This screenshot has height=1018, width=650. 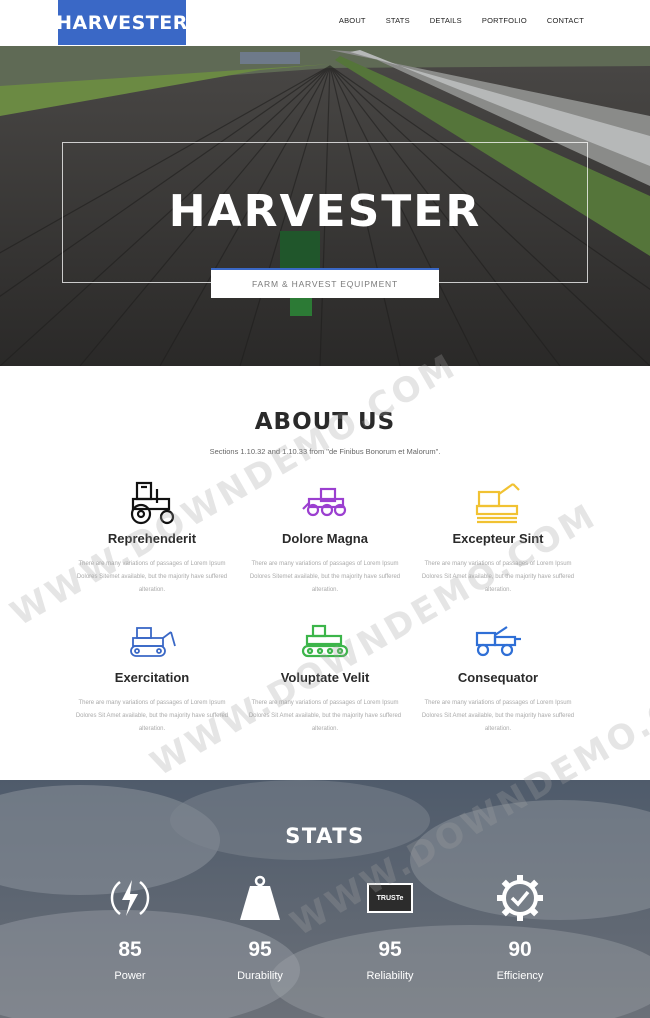 What do you see at coordinates (352, 20) in the screenshot?
I see `nav-about: ABOUT` at bounding box center [352, 20].